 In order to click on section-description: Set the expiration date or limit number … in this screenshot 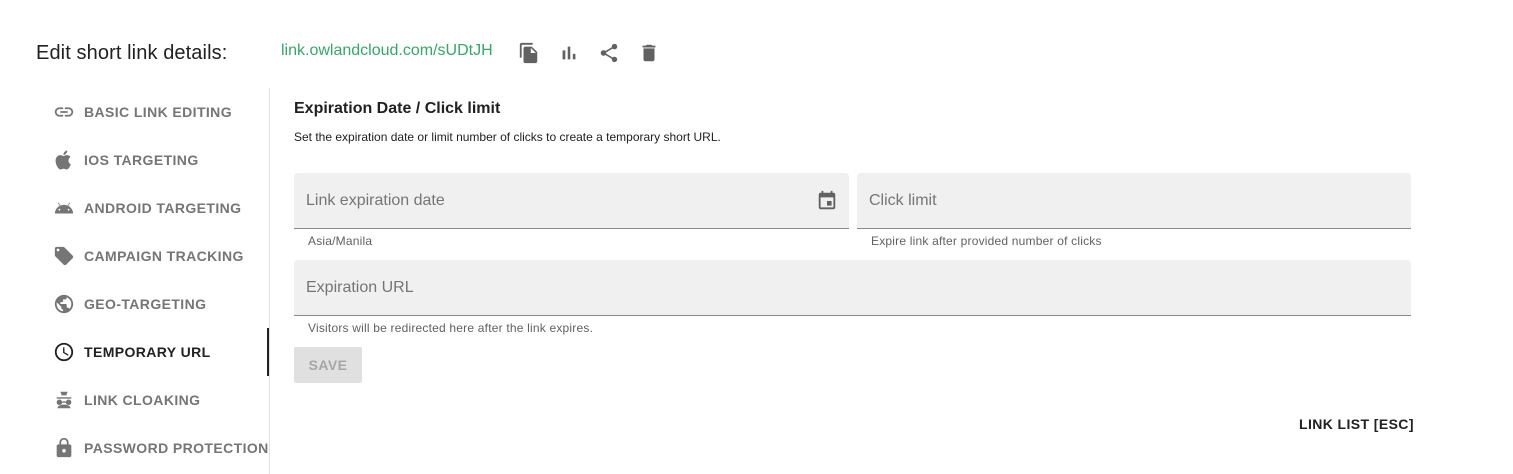, I will do `click(507, 137)`.